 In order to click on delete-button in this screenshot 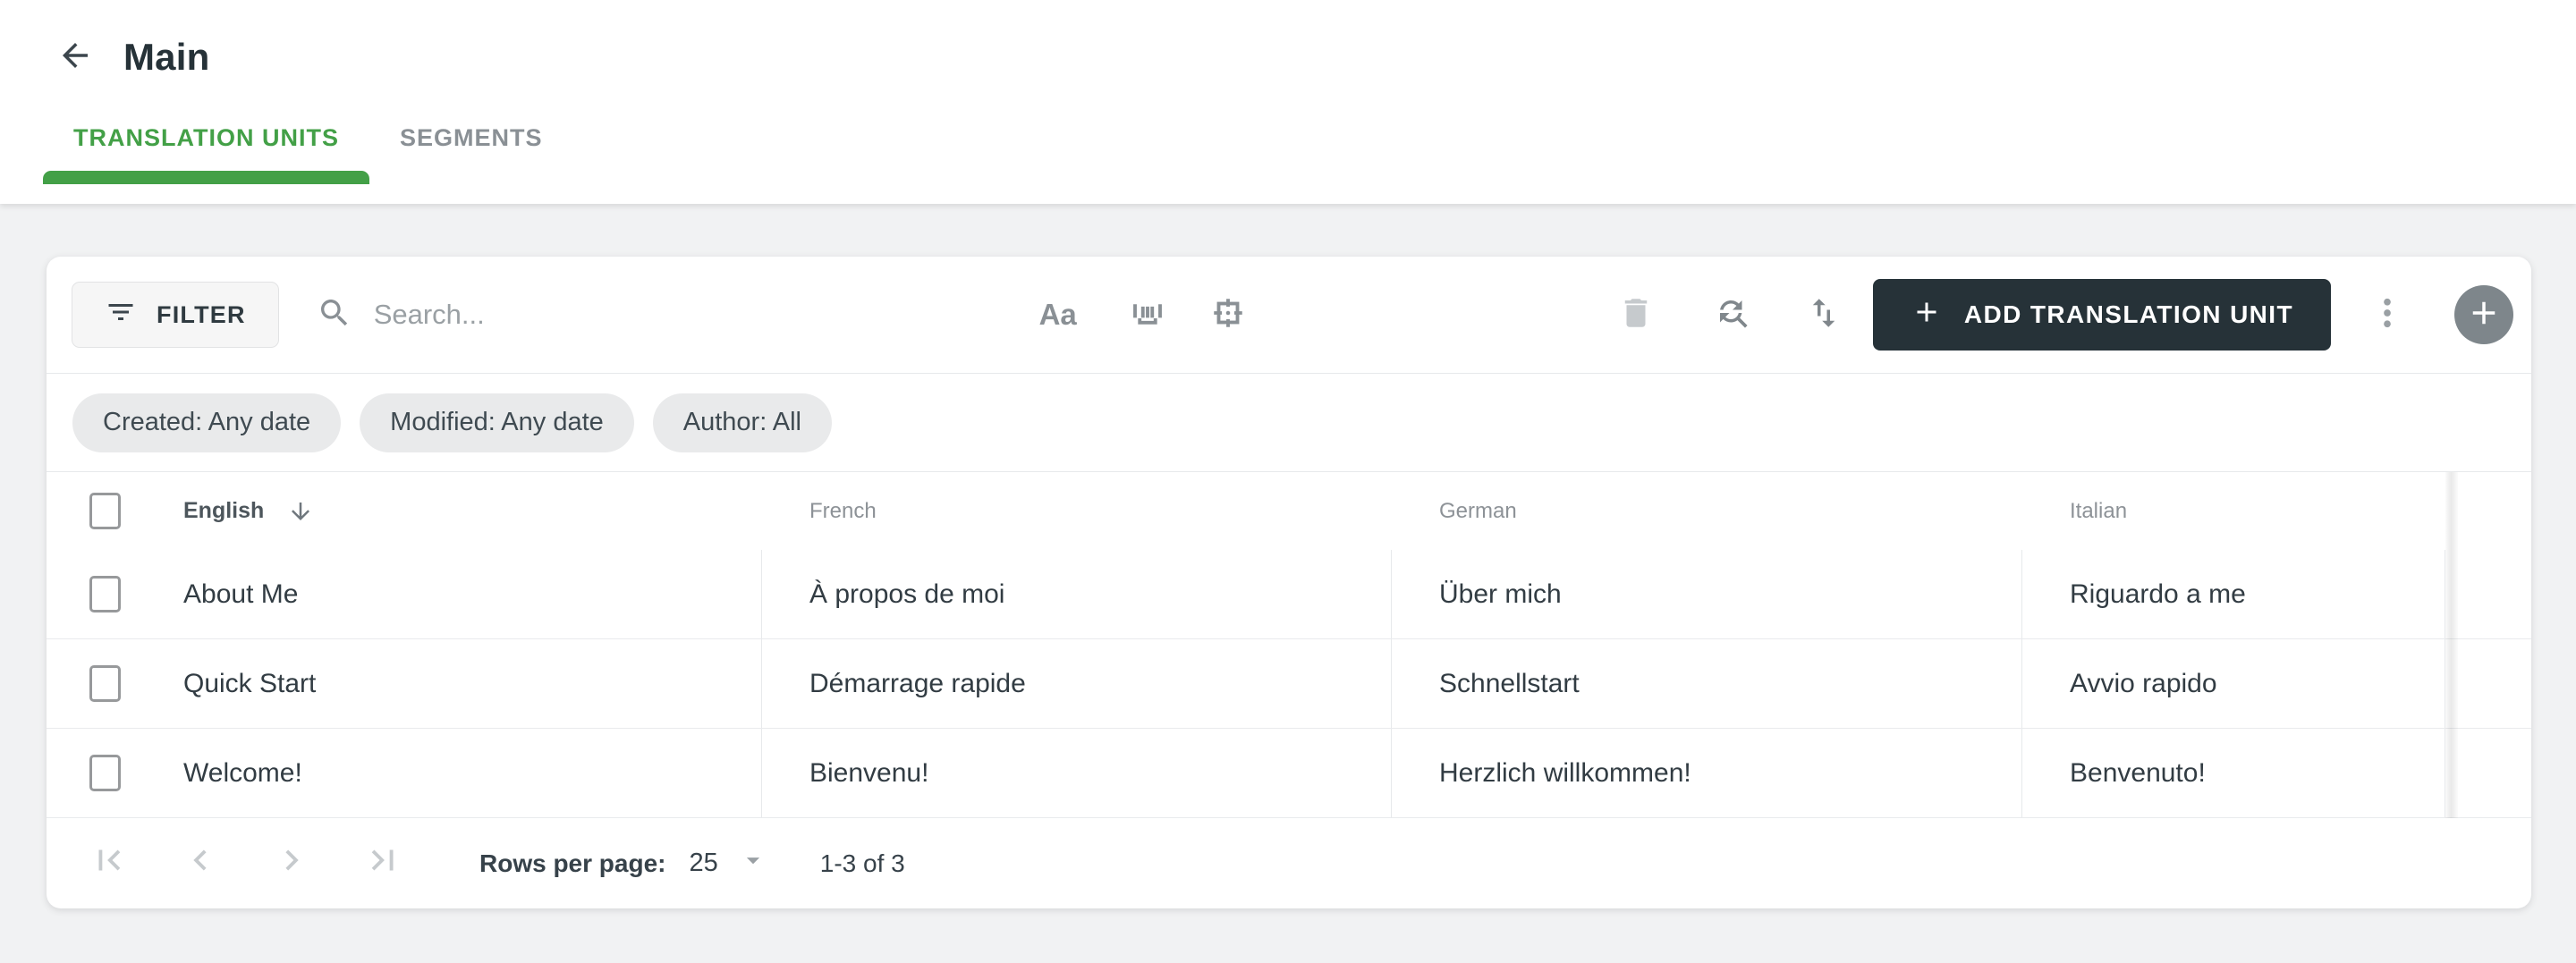, I will do `click(1636, 315)`.